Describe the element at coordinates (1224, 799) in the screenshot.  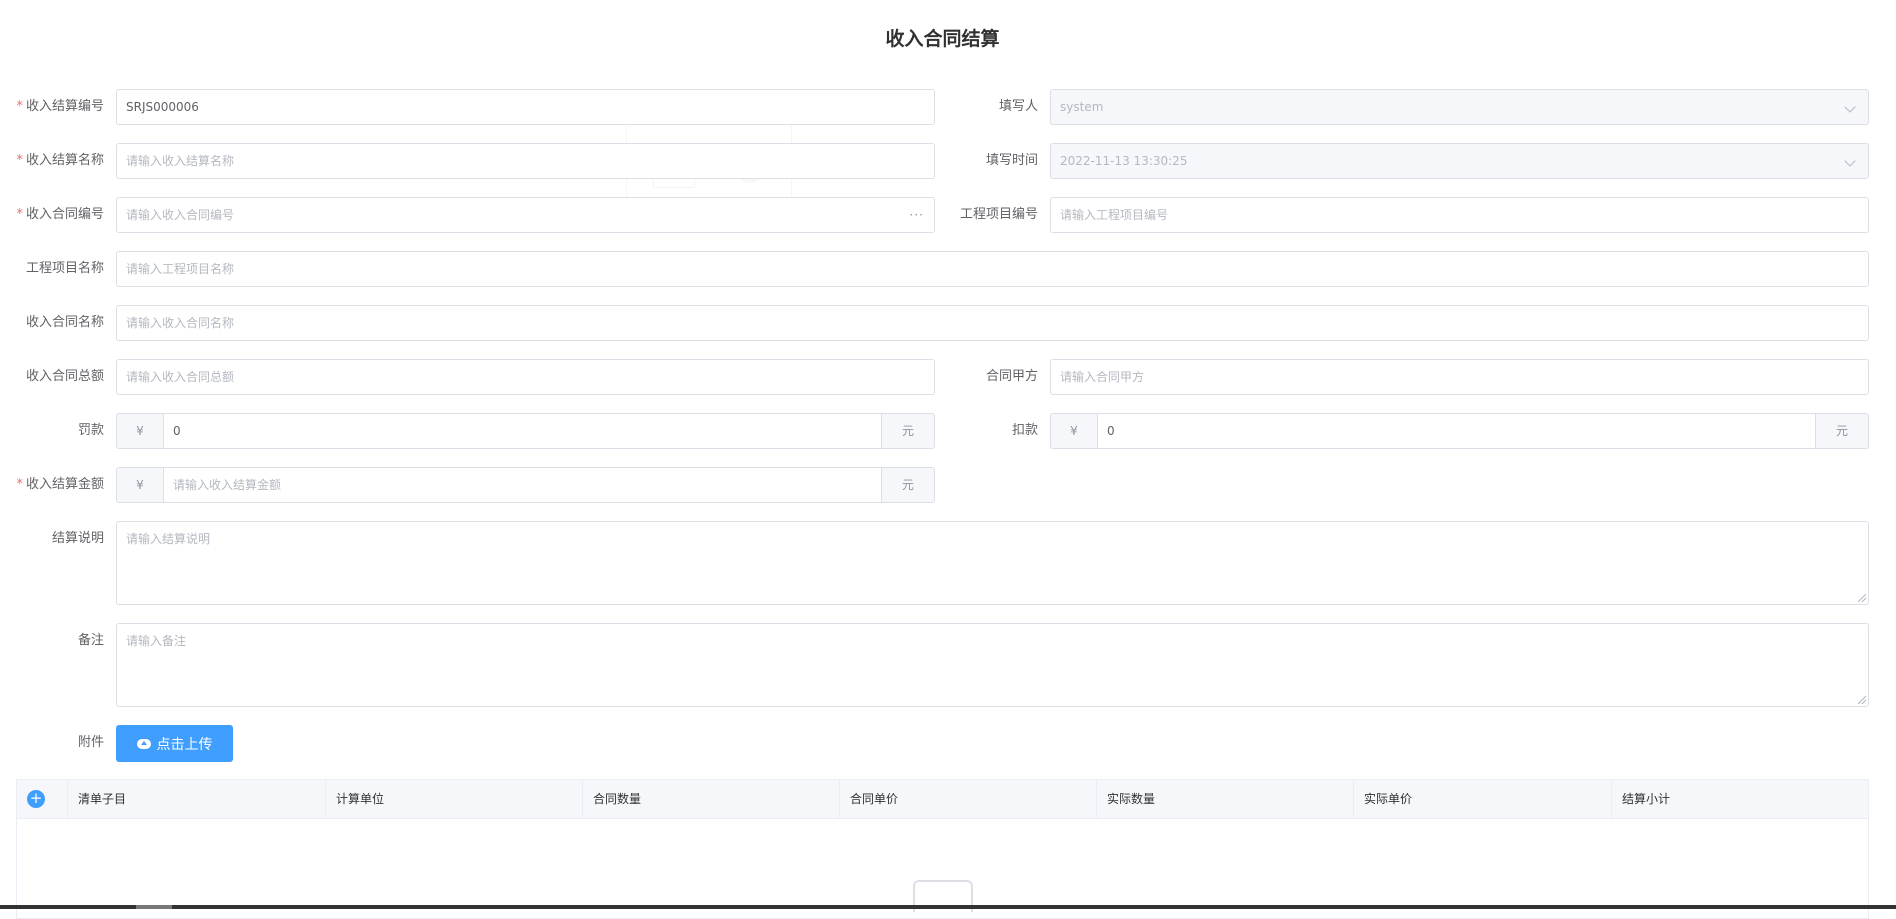
I see `column-header: 实际数量` at that location.